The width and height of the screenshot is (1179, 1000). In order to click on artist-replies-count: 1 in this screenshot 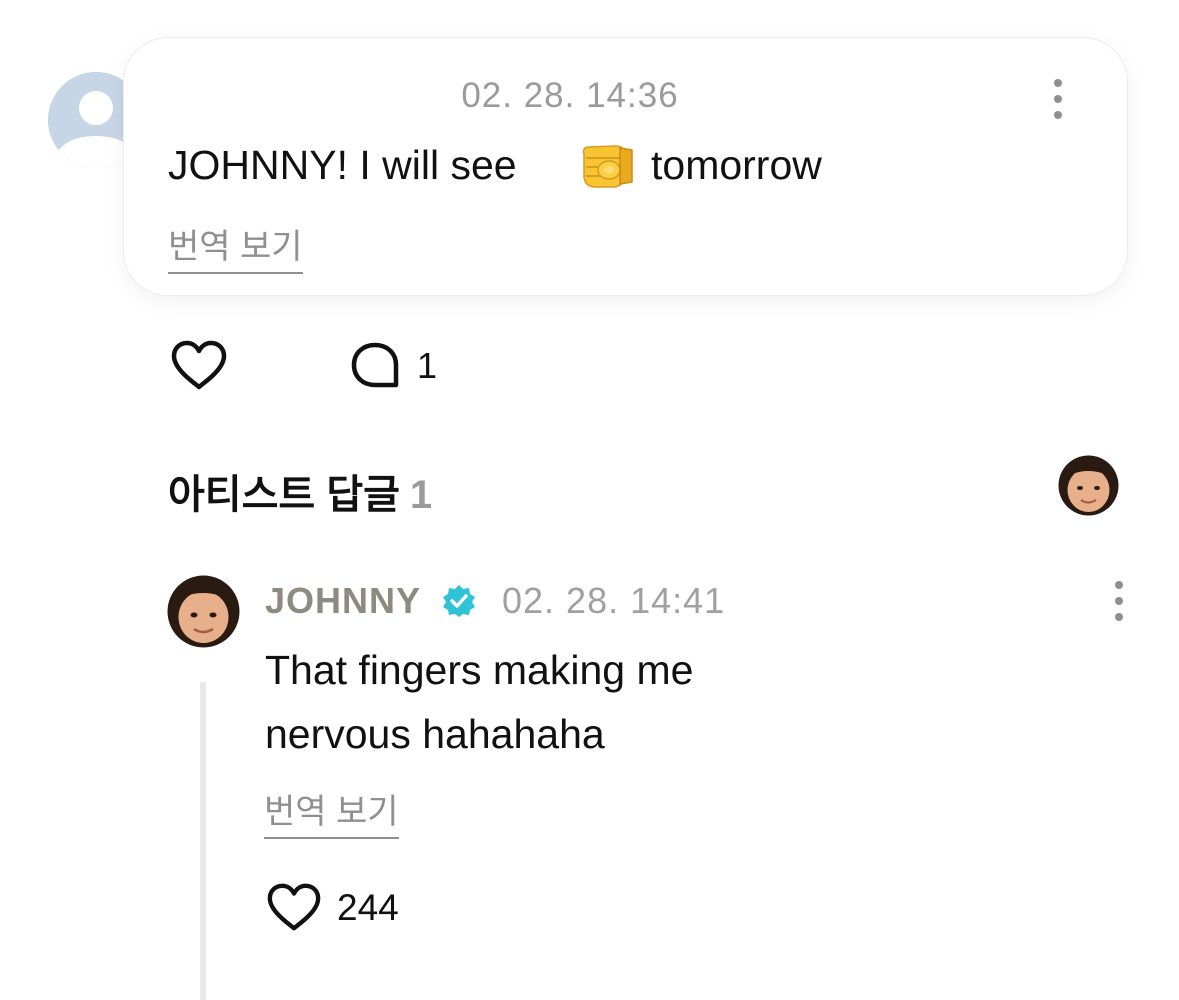, I will do `click(421, 495)`.